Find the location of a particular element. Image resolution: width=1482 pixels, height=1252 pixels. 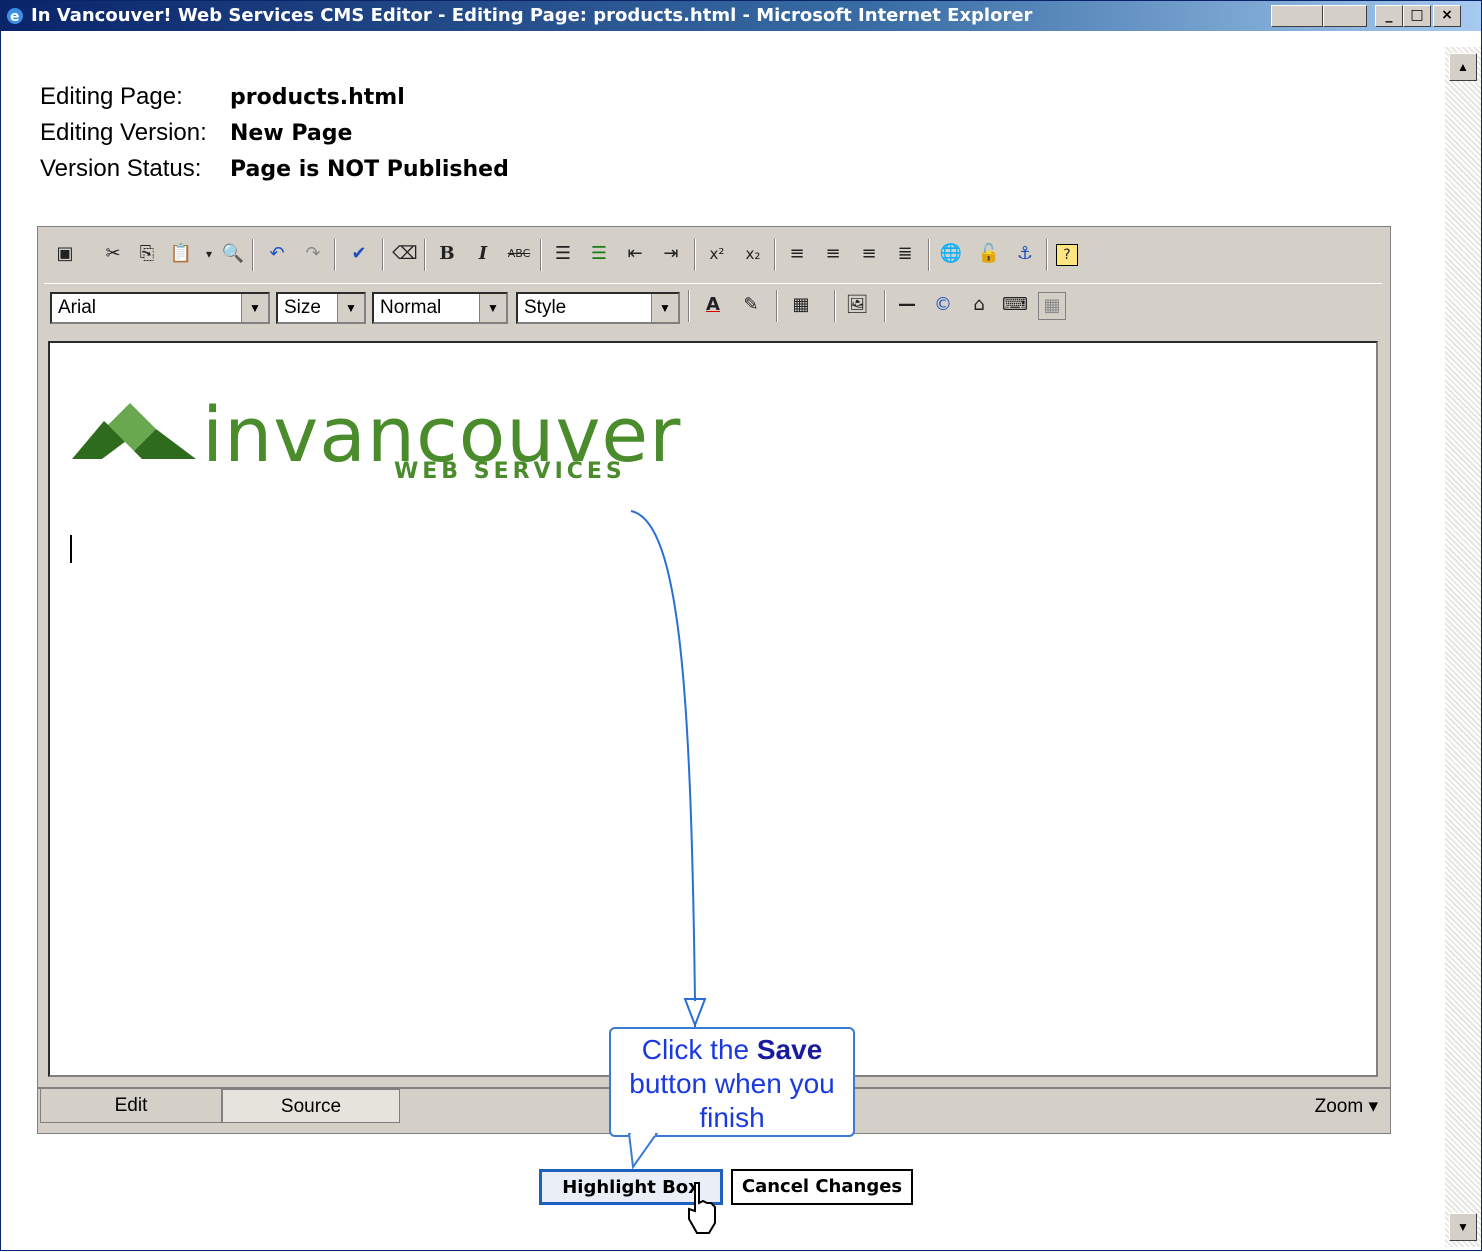

table-grid-icon: ▦ is located at coordinates (1052, 306).